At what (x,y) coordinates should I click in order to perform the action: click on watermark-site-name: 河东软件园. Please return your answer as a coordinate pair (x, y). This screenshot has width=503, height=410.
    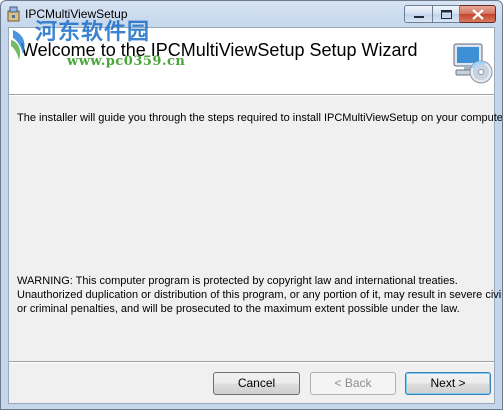
    Looking at the image, I should click on (93, 32).